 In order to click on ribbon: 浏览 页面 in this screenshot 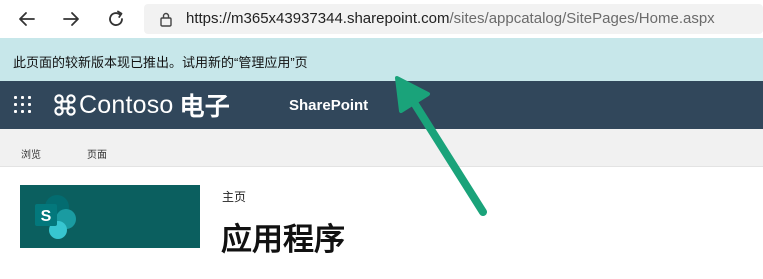, I will do `click(381, 148)`.